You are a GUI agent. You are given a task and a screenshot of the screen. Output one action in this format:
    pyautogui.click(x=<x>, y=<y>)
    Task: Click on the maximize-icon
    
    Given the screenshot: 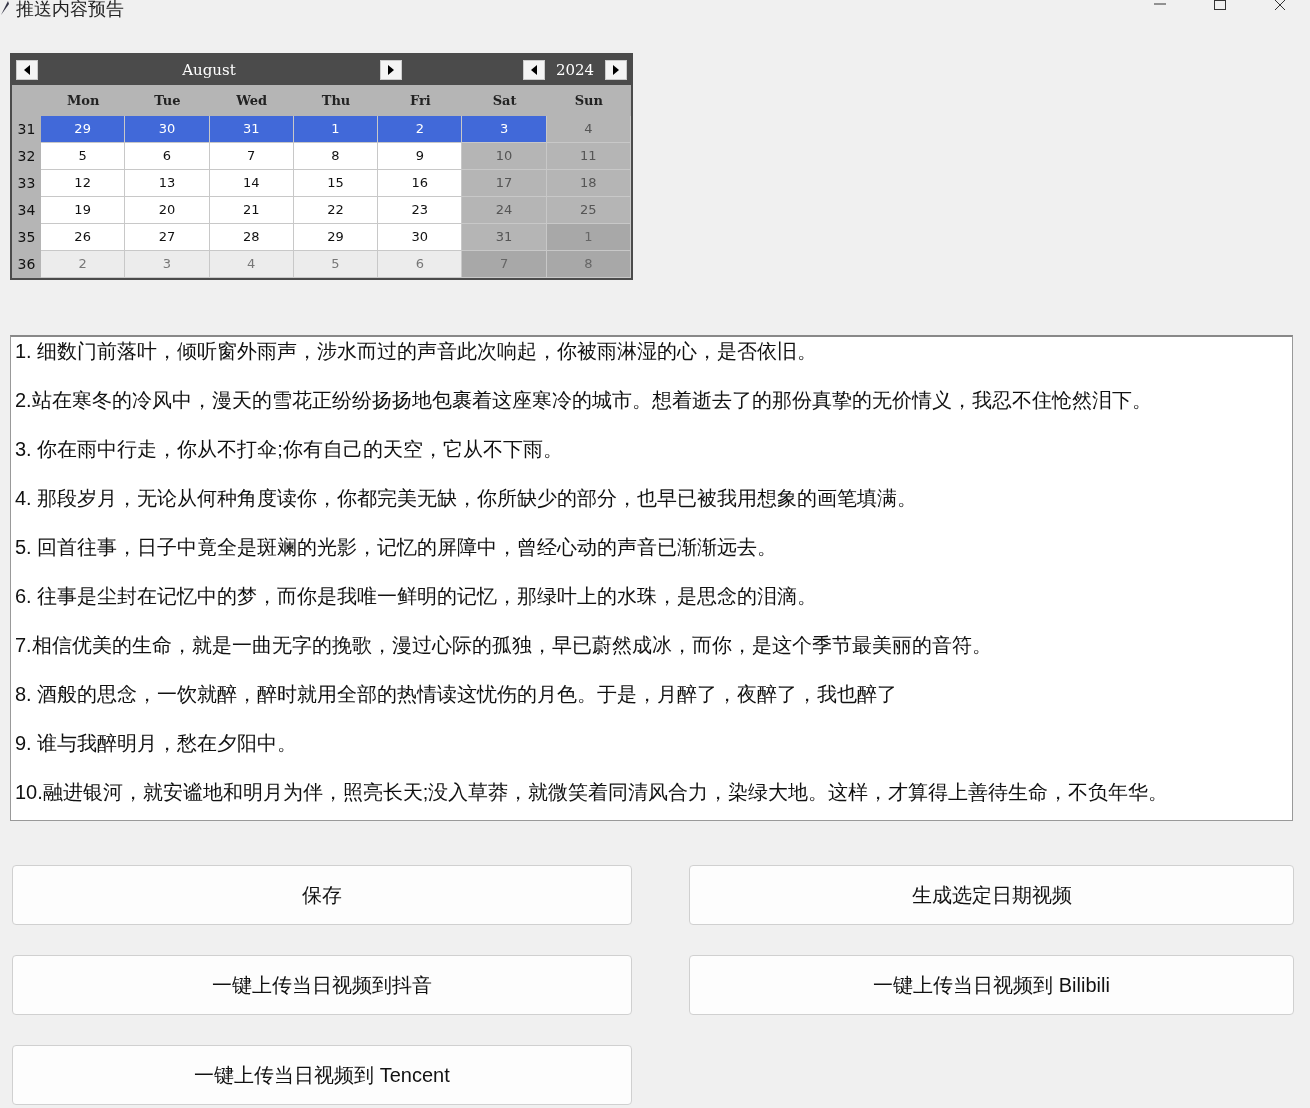 What is the action you would take?
    pyautogui.click(x=1220, y=5)
    